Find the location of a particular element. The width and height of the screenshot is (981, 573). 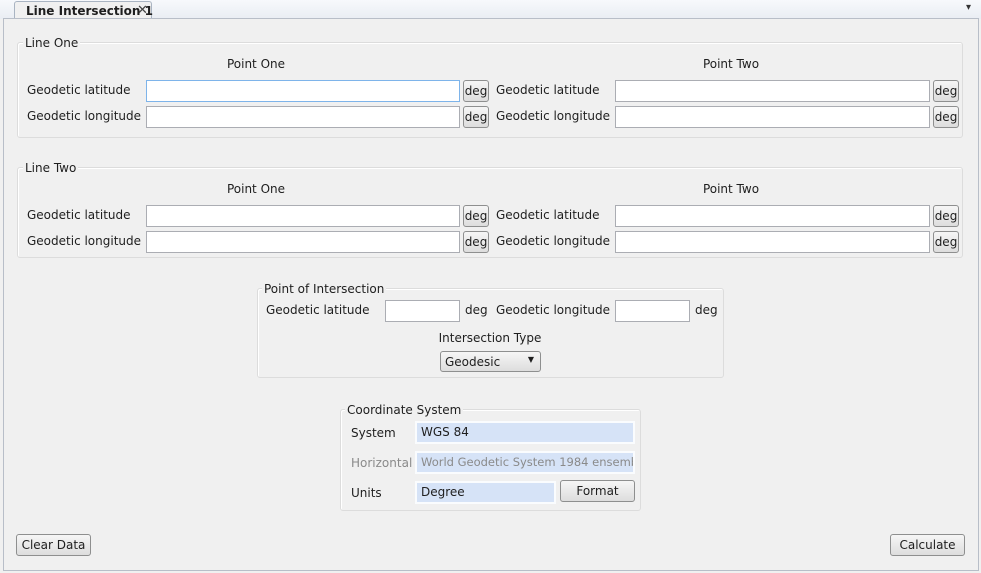

line-one-title: Line One is located at coordinates (52, 43).